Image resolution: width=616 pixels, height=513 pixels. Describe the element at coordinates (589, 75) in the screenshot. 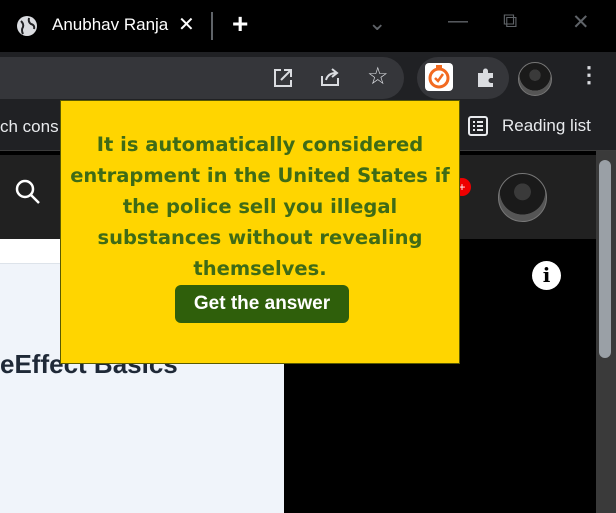

I see `browser-menu-icon: ⋮` at that location.